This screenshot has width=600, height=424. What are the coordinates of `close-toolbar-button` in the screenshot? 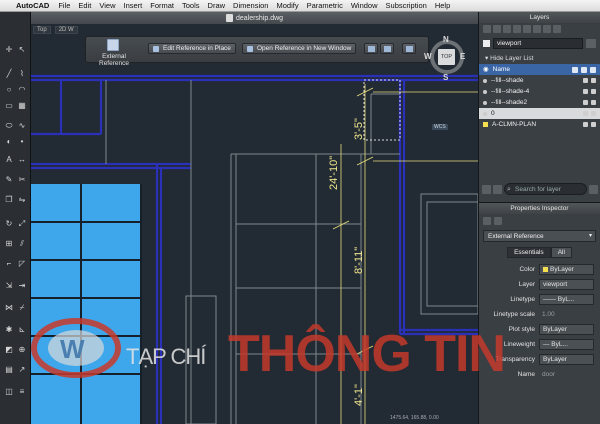 It's located at (409, 48).